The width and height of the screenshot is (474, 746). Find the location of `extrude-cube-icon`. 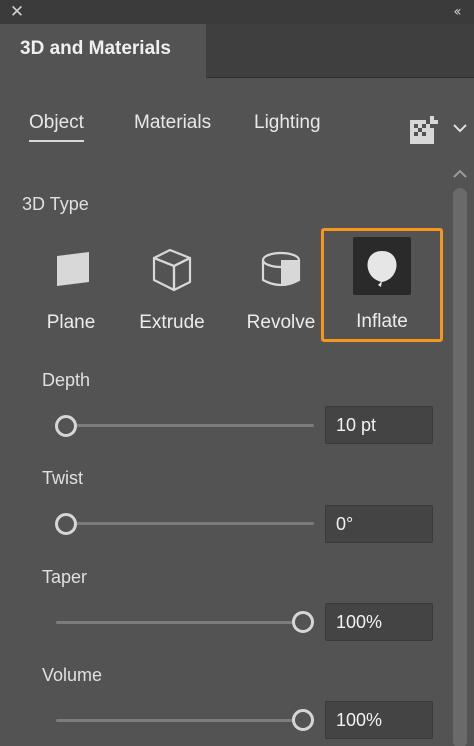

extrude-cube-icon is located at coordinates (172, 270).